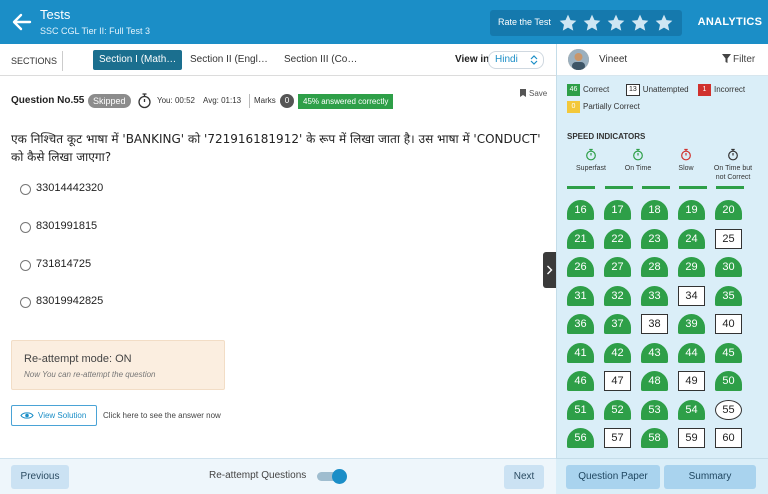  I want to click on panel-collapse-handle, so click(549, 270).